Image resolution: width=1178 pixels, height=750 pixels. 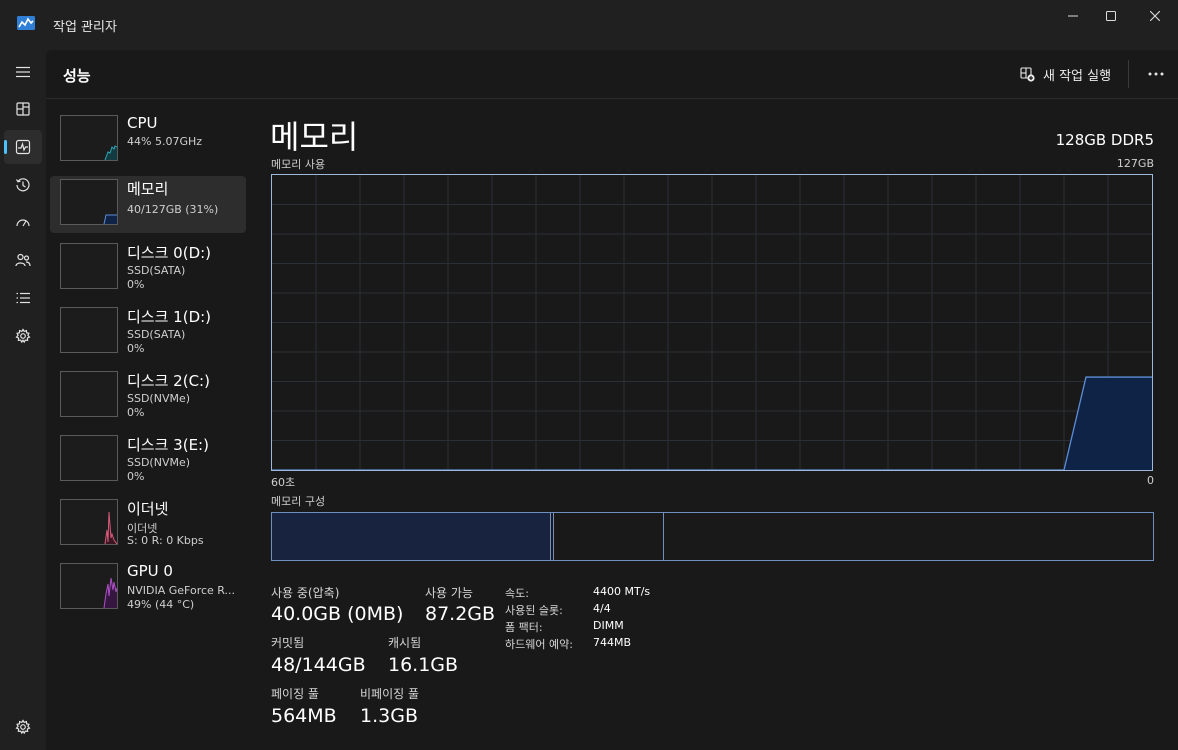 I want to click on device-title: 메모리, so click(x=148, y=189).